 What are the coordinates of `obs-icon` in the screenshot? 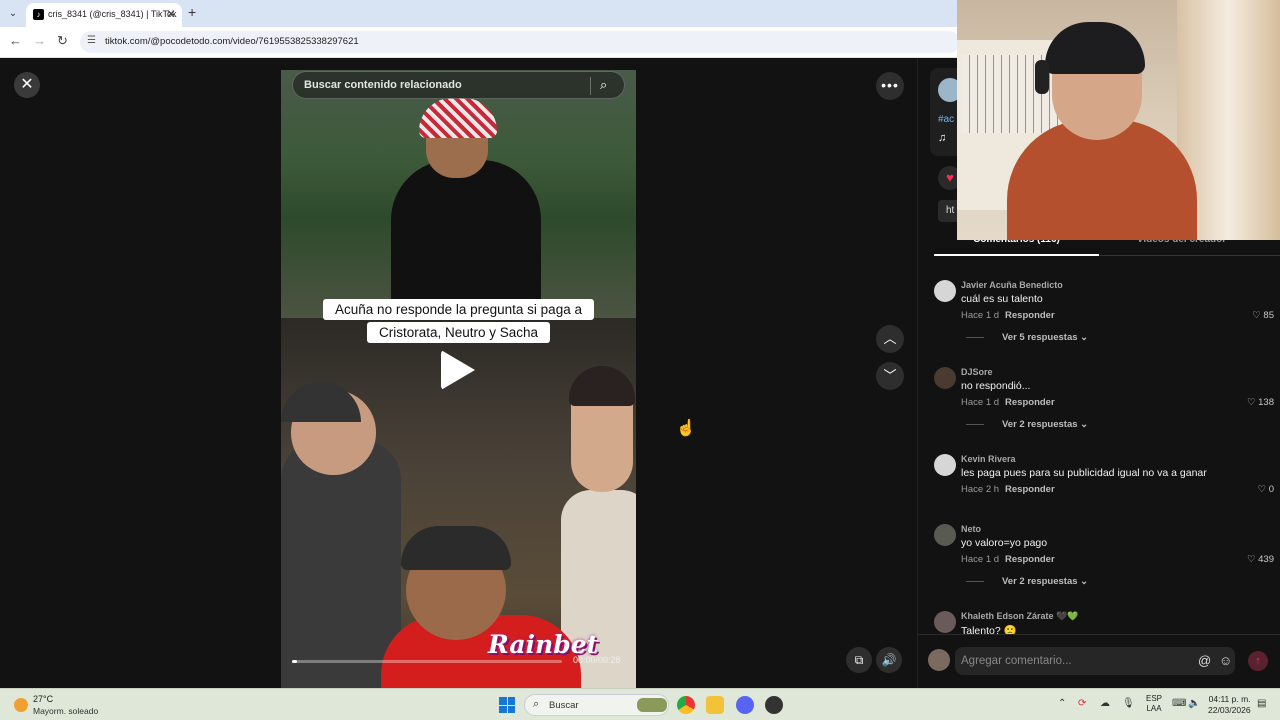 It's located at (774, 705).